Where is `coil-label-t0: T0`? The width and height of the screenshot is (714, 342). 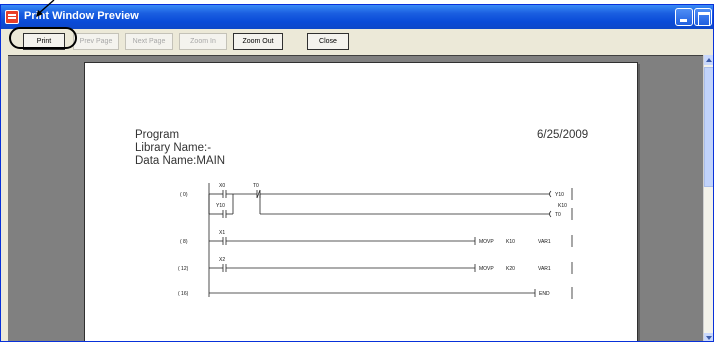 coil-label-t0: T0 is located at coordinates (558, 215).